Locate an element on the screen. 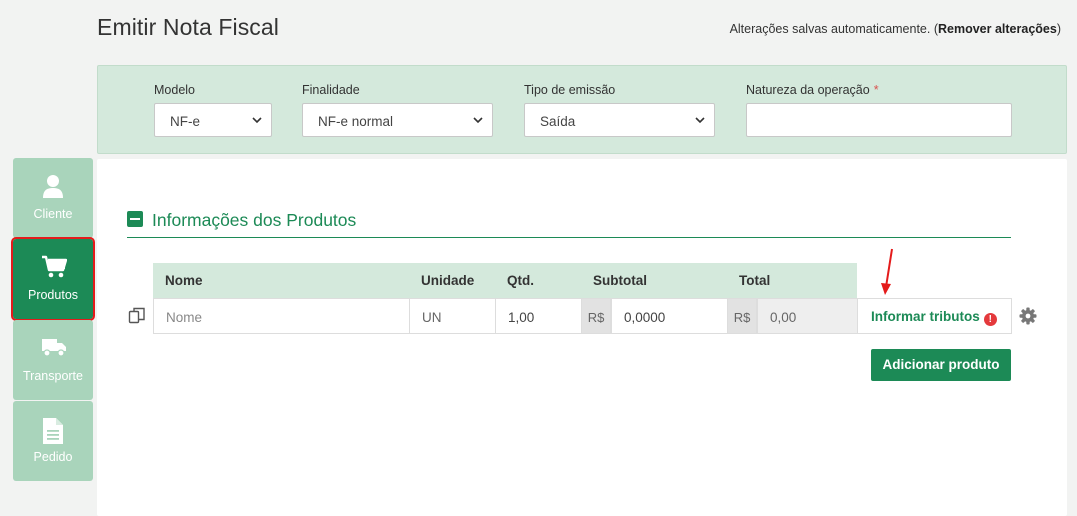  natureza-label: Natureza da operação * is located at coordinates (812, 90).